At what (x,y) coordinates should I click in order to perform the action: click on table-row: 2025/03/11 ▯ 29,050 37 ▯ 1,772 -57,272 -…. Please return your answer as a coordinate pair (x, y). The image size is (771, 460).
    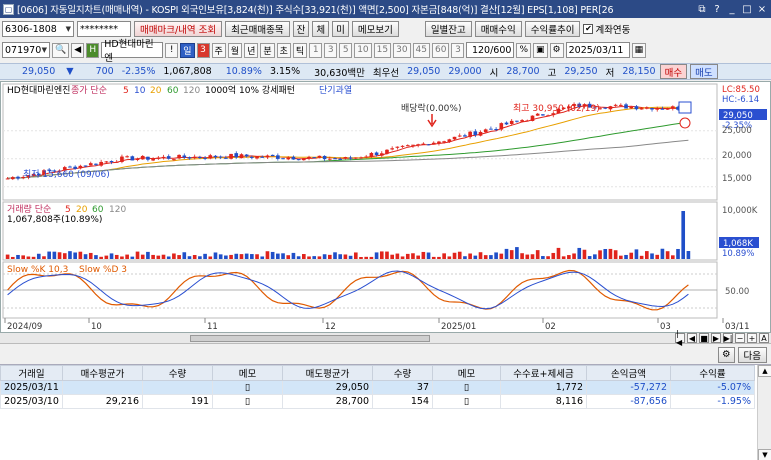
    Looking at the image, I should click on (377, 387).